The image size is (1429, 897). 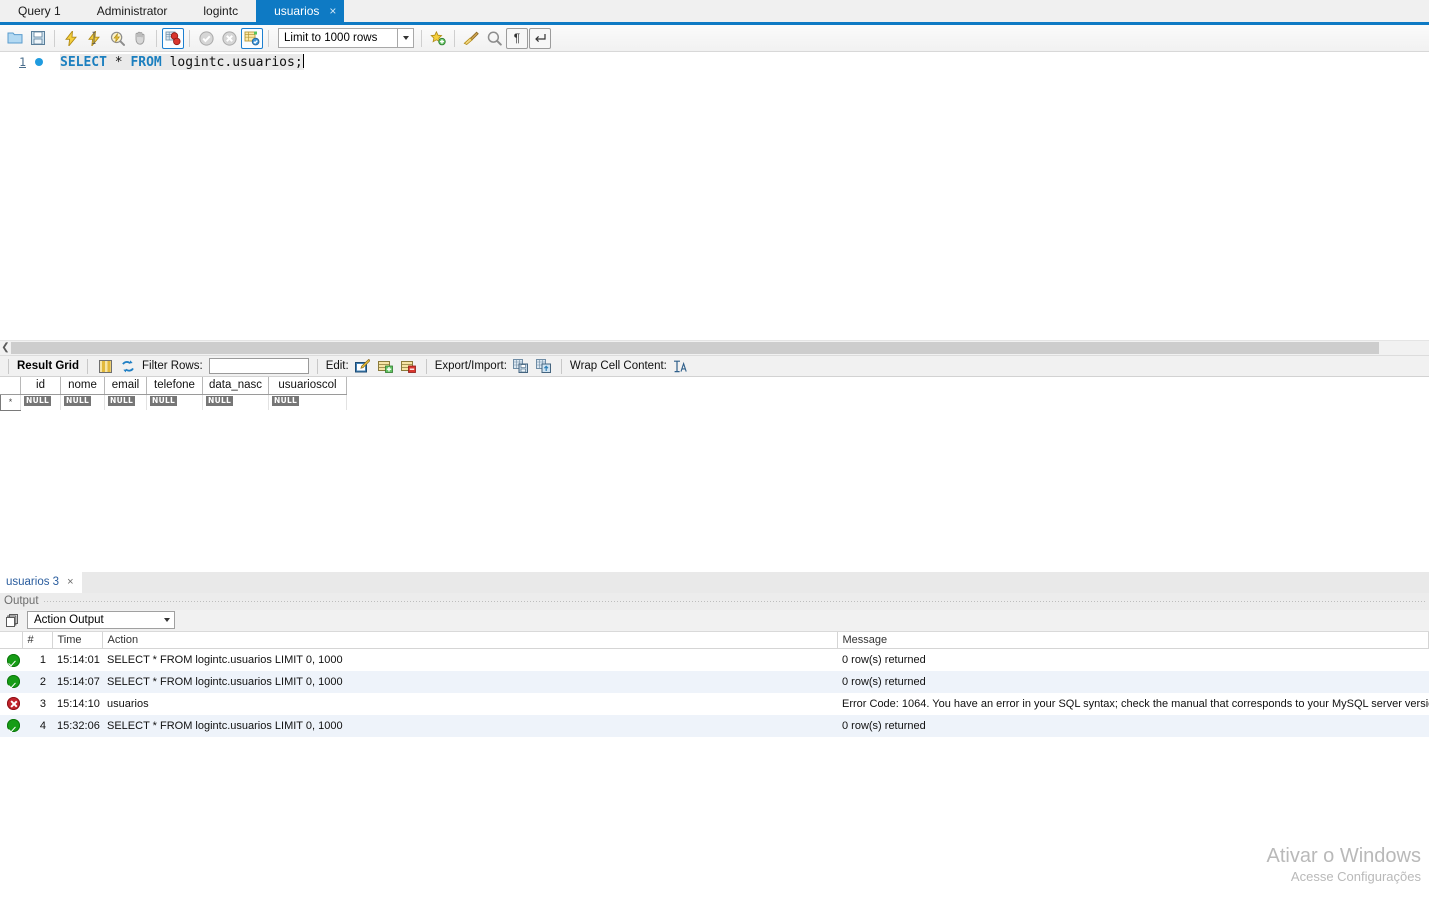 I want to click on execute-statement-button, so click(x=71, y=38).